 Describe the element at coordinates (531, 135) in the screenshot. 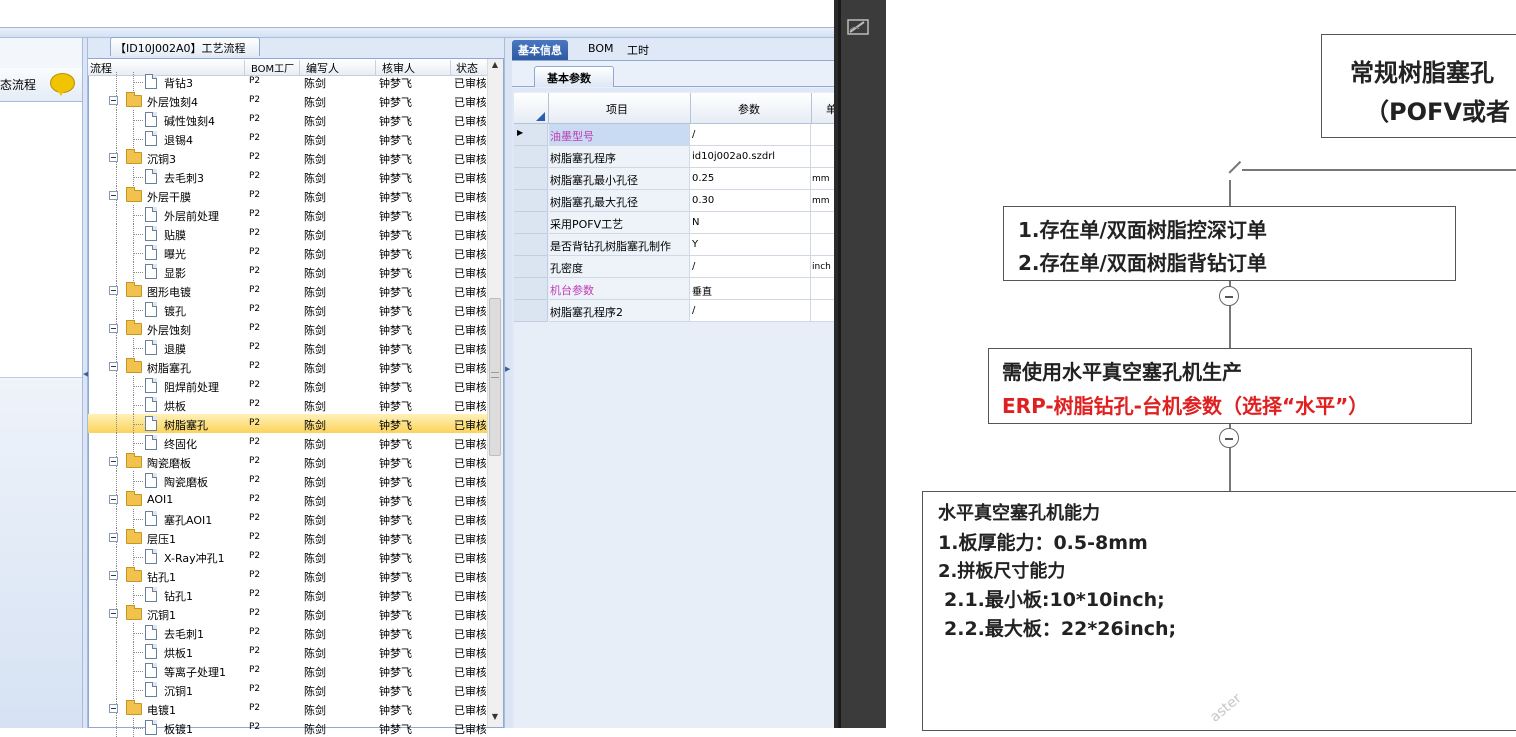

I see `row-indicator: ▶` at that location.